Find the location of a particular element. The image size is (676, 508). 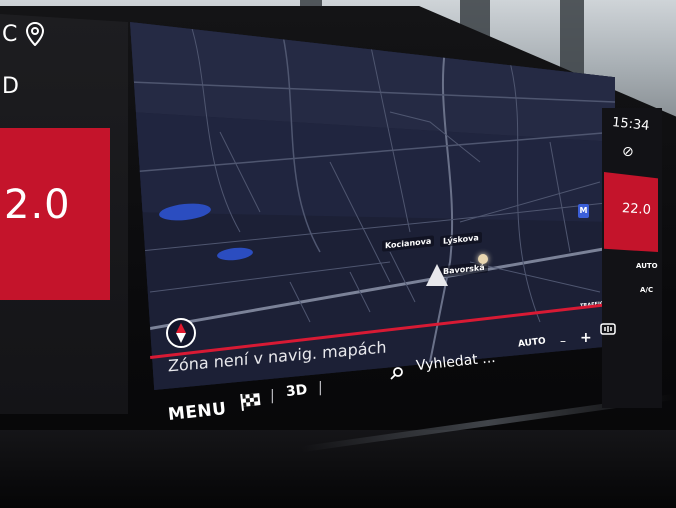

volume-up-button: + is located at coordinates (586, 338).